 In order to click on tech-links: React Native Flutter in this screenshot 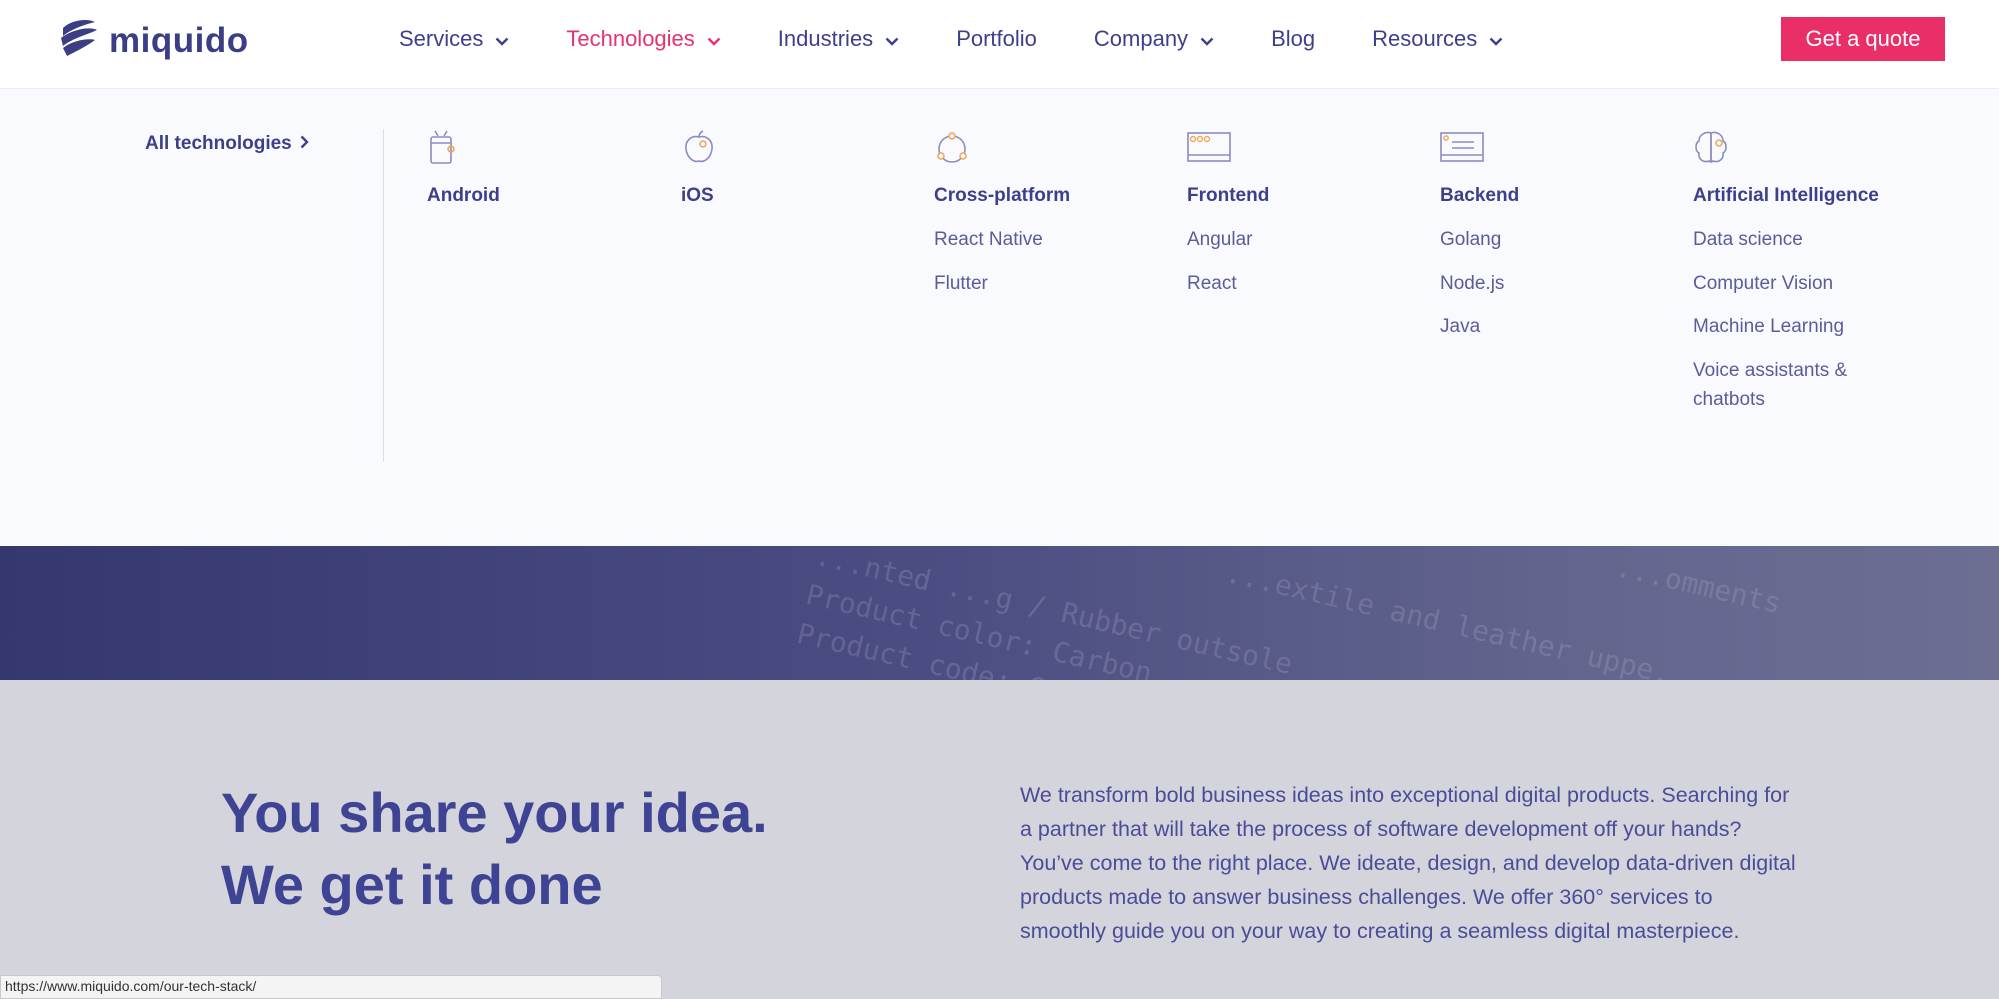, I will do `click(1034, 261)`.